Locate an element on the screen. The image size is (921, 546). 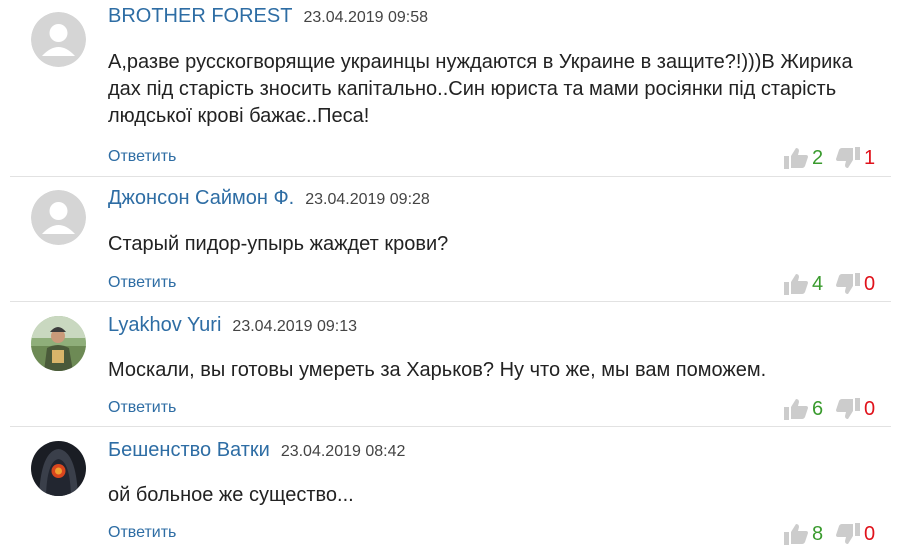
dislike-button: 1 is located at coordinates (859, 158).